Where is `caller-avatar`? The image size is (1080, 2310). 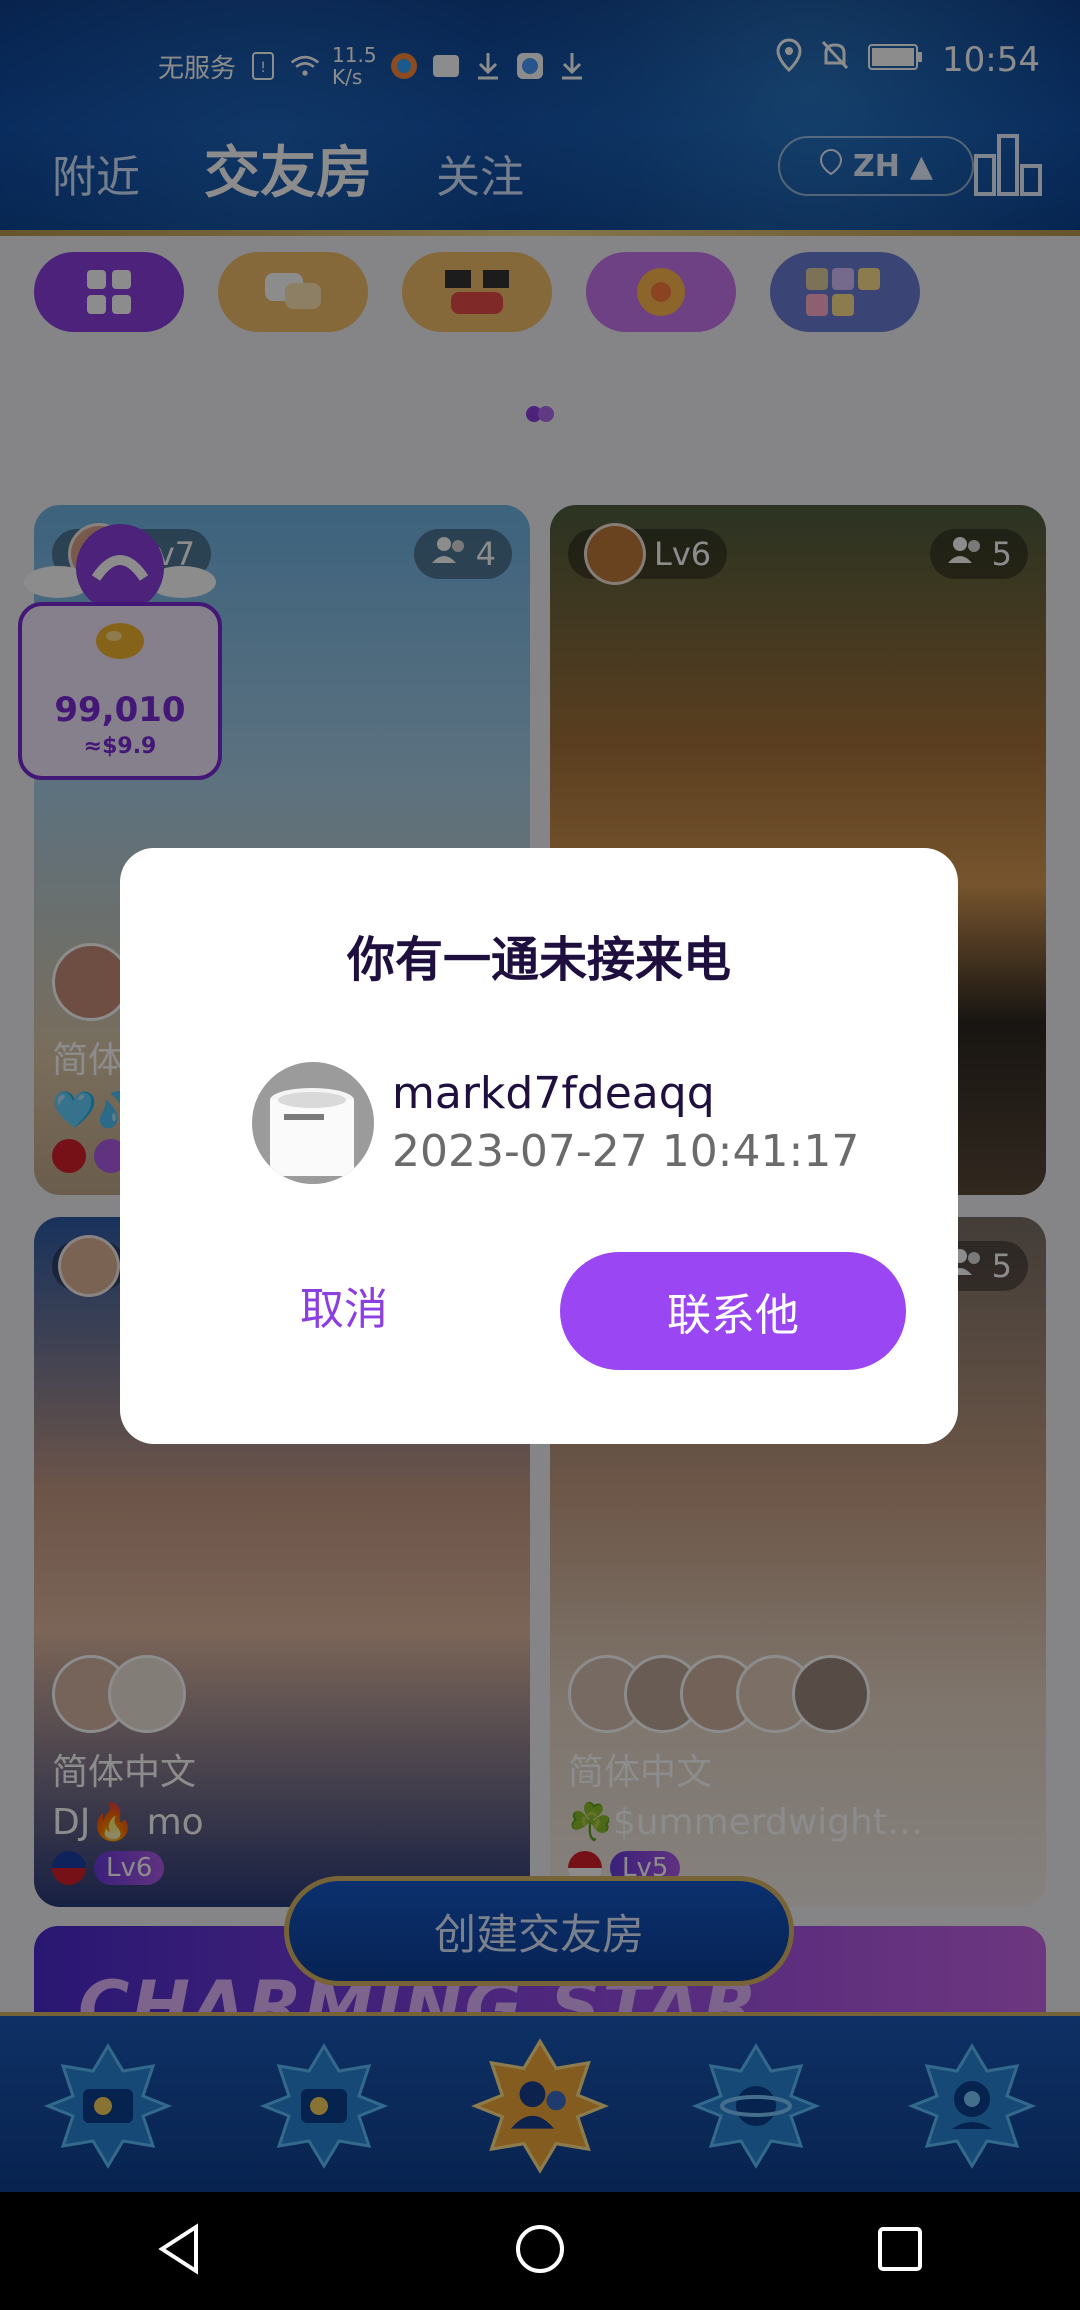 caller-avatar is located at coordinates (313, 1123).